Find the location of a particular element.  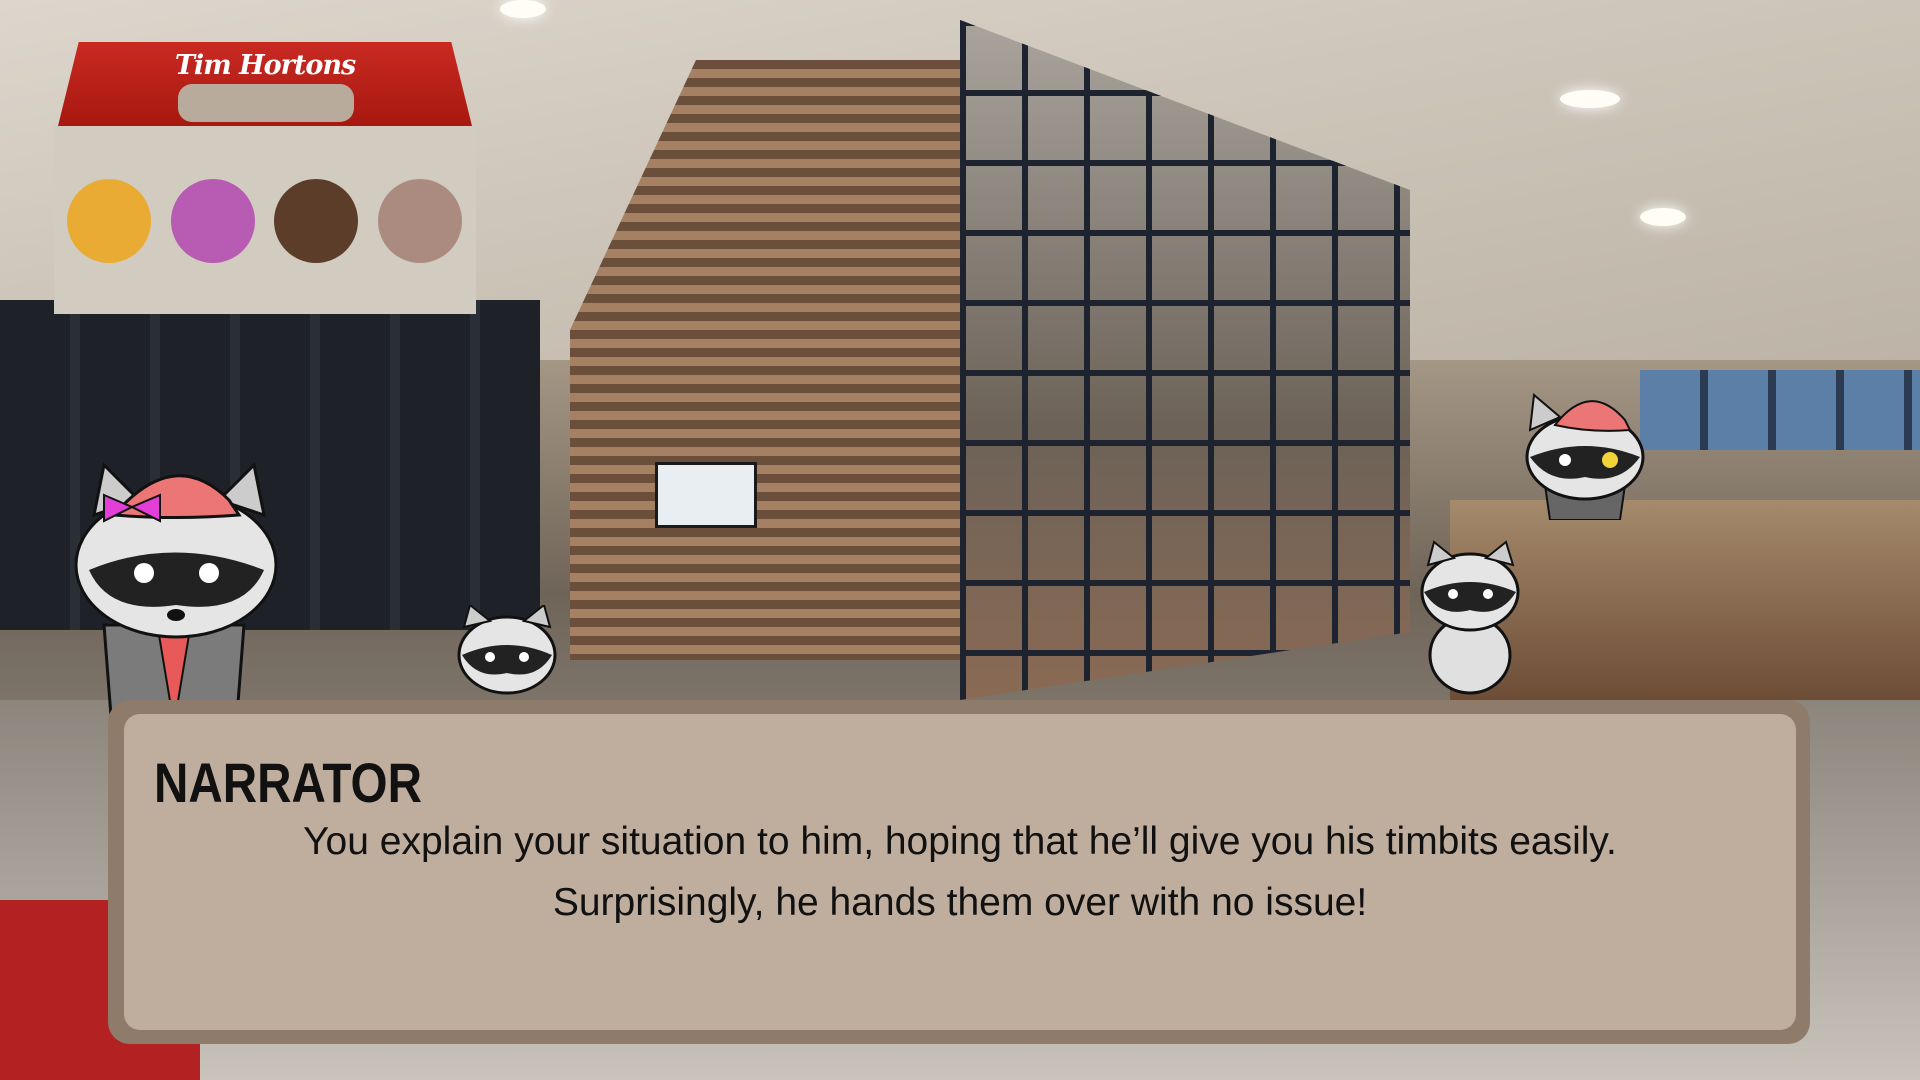

timbit-birthday-cake is located at coordinates (213, 221).